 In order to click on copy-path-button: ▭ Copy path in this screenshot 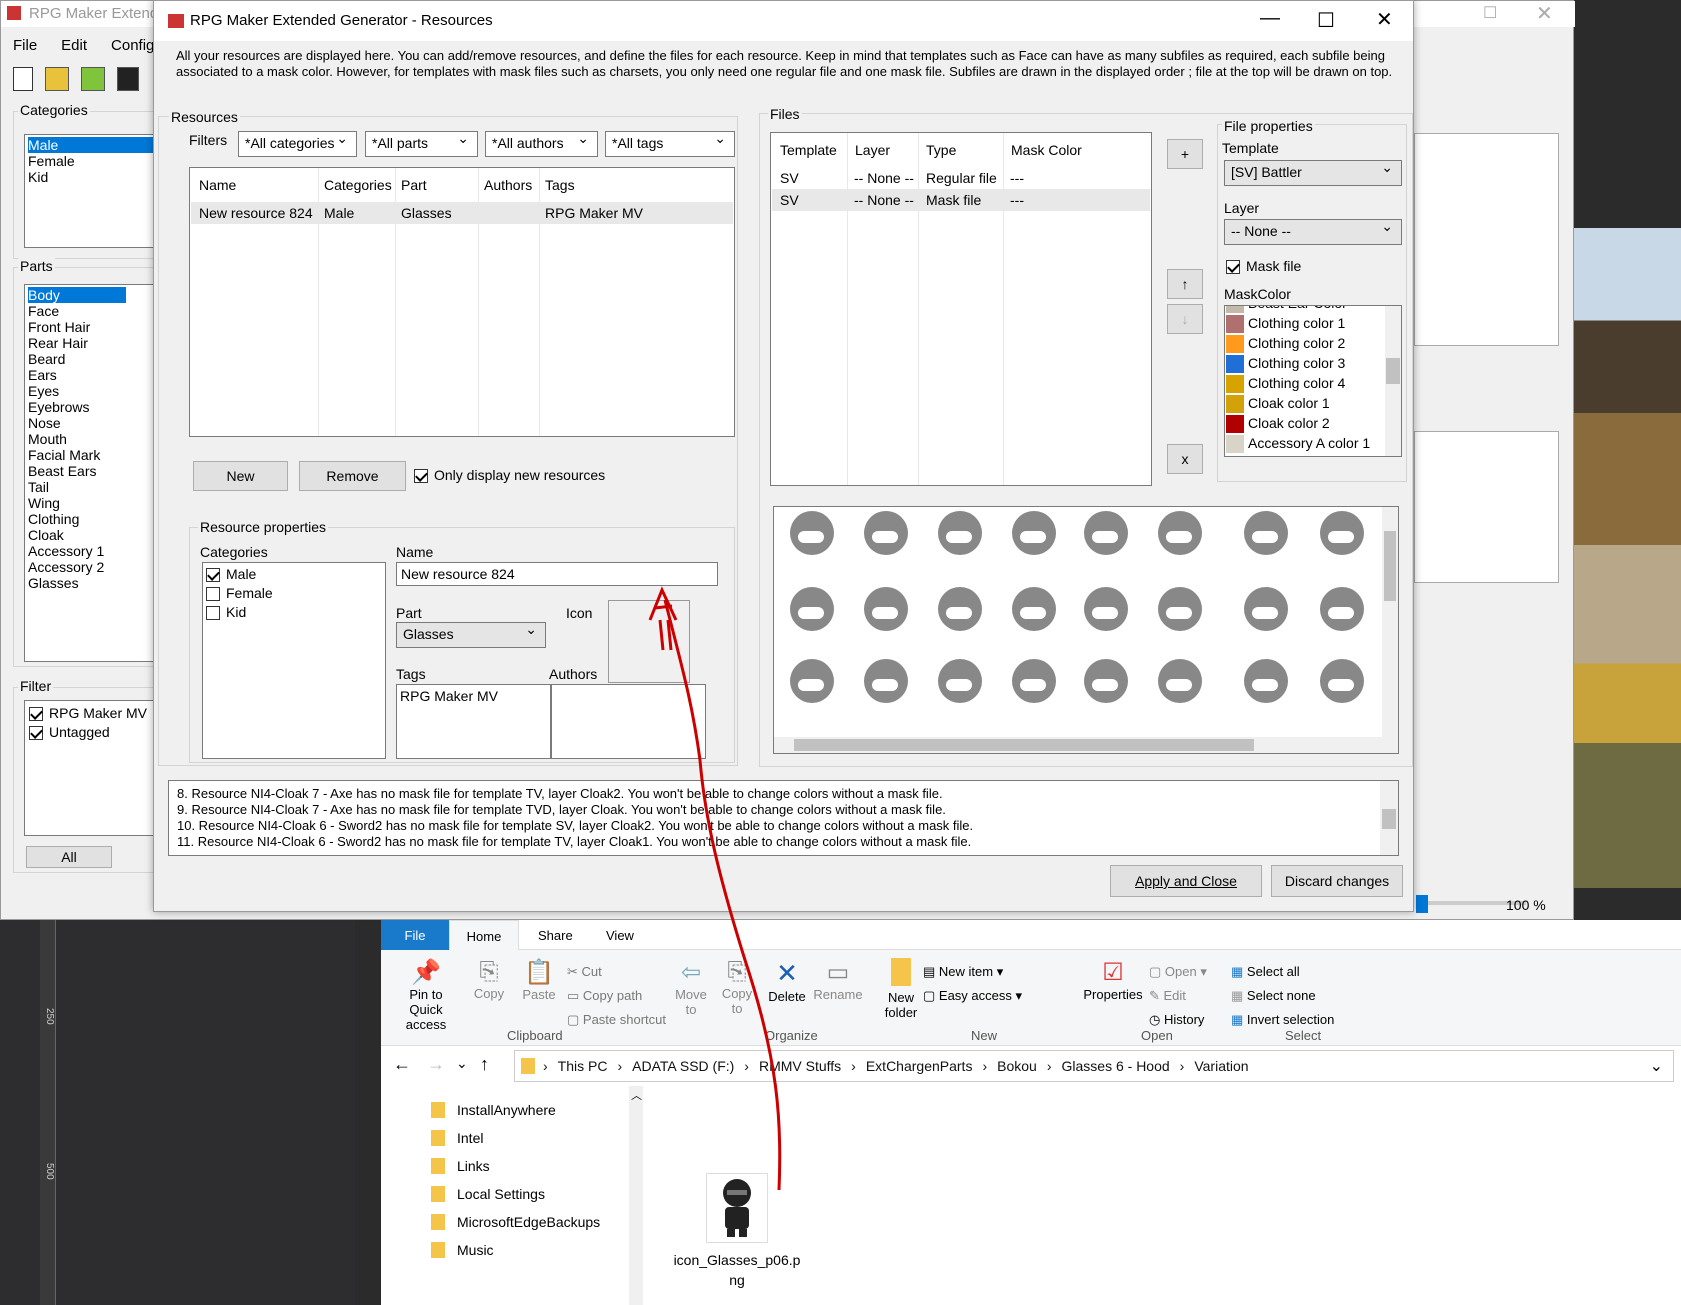, I will do `click(616, 996)`.